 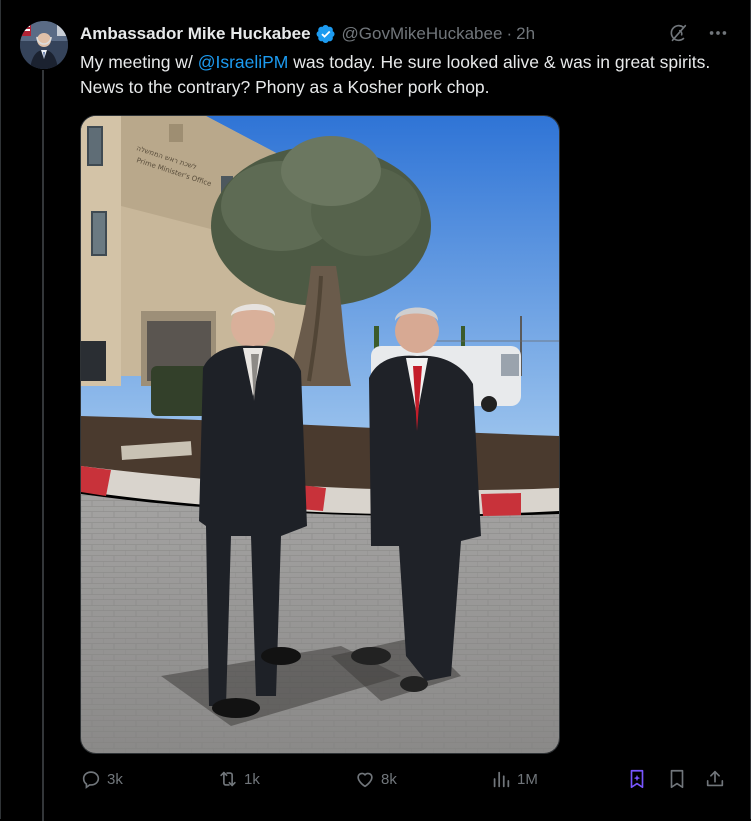 I want to click on grok-summary-icon, so click(x=637, y=779).